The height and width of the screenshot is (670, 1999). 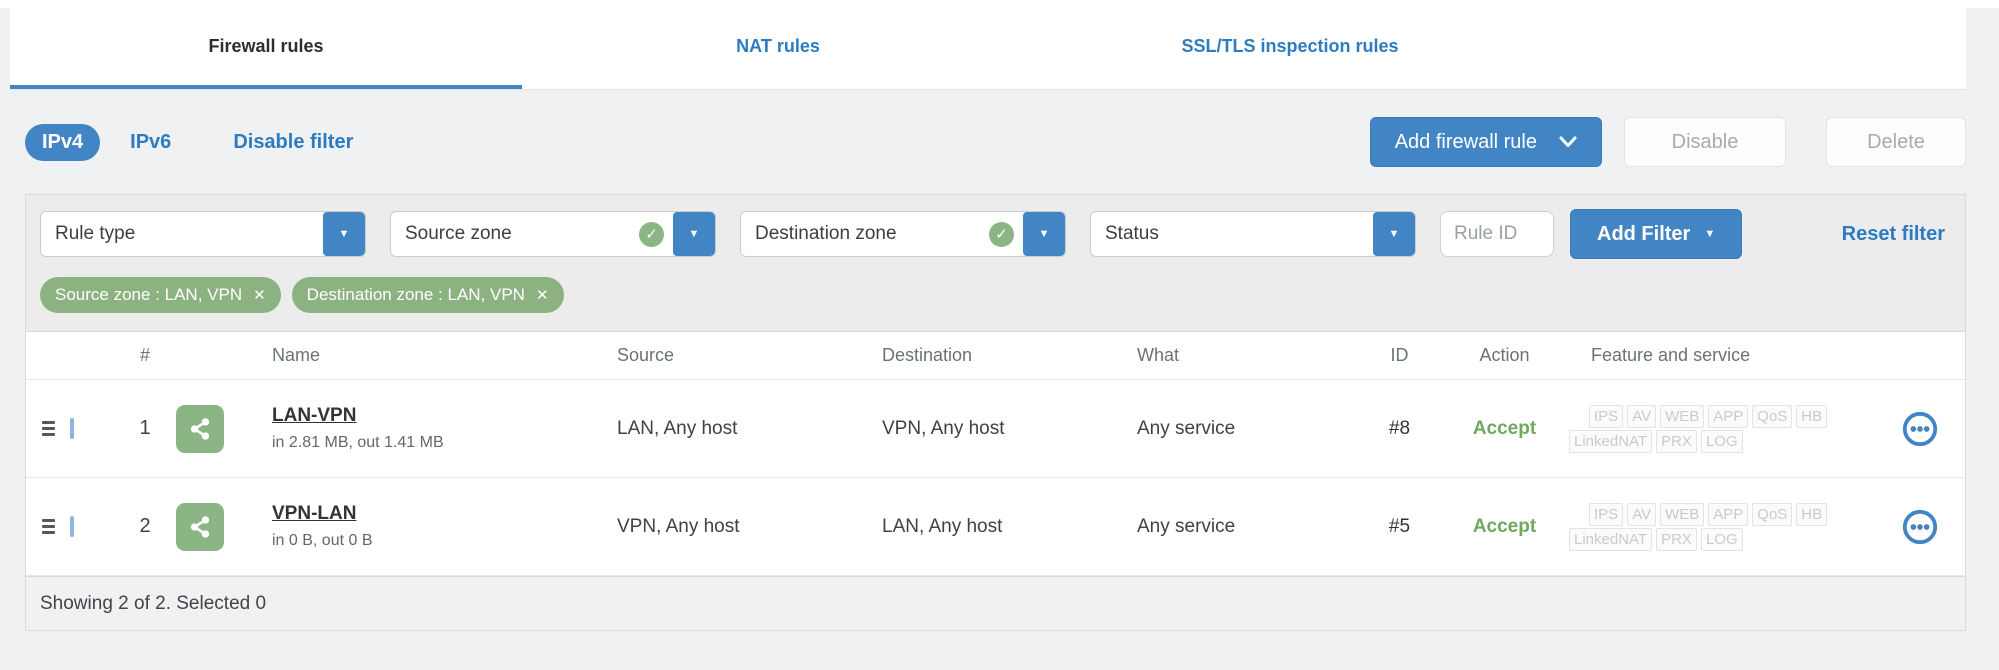 I want to click on row-number: 1, so click(x=145, y=428).